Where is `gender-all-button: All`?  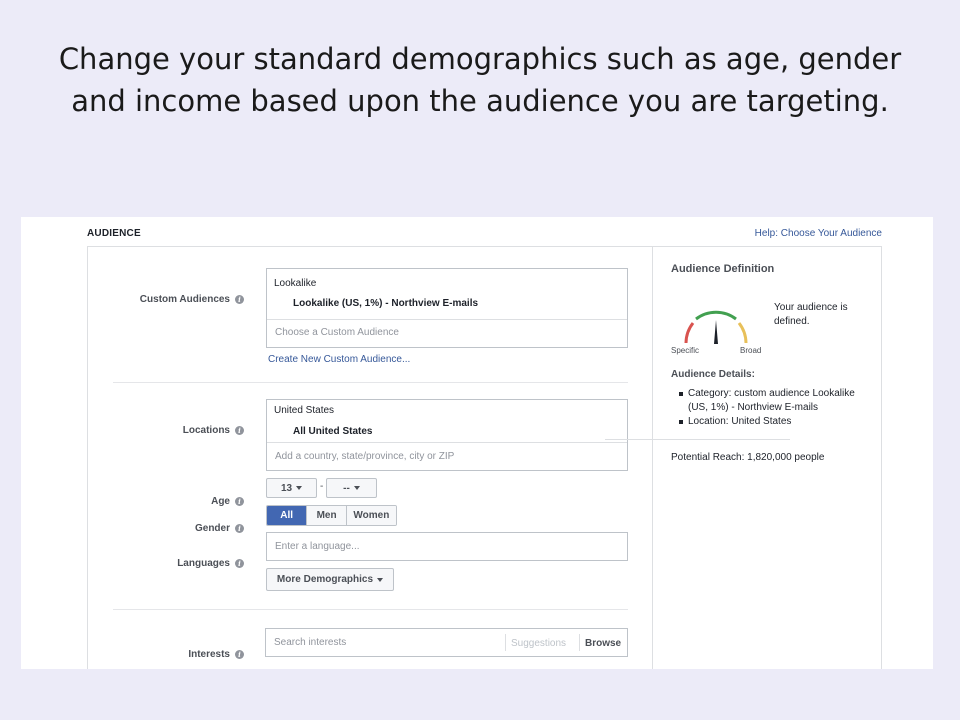 gender-all-button: All is located at coordinates (287, 515).